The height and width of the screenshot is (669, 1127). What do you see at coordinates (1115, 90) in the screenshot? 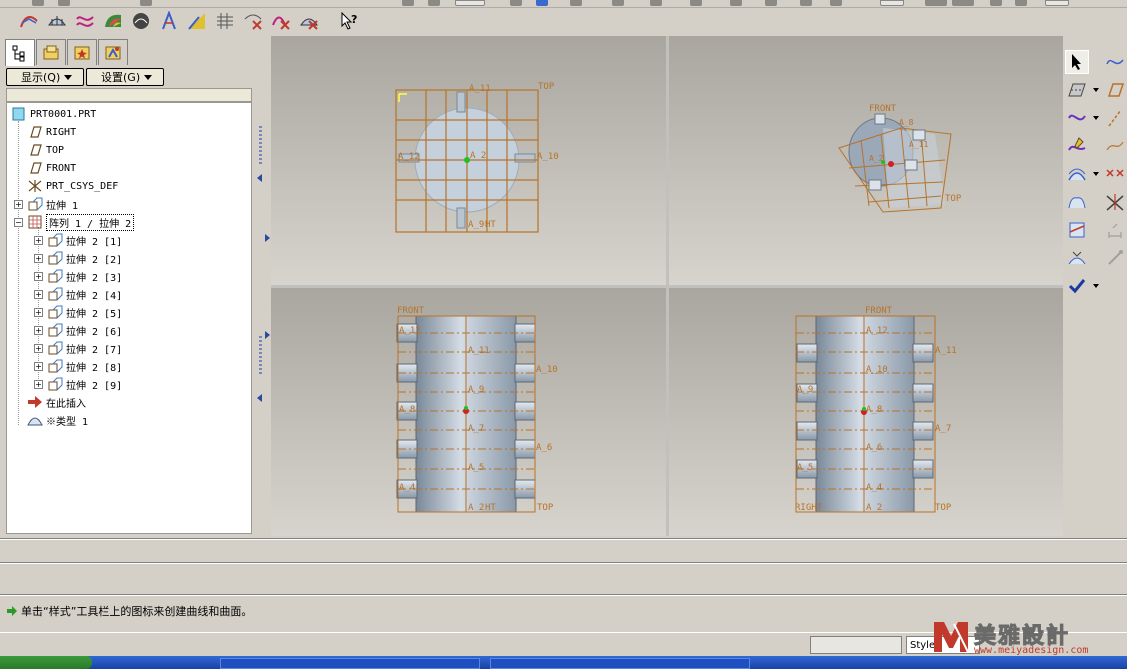
I see `plane-icon` at bounding box center [1115, 90].